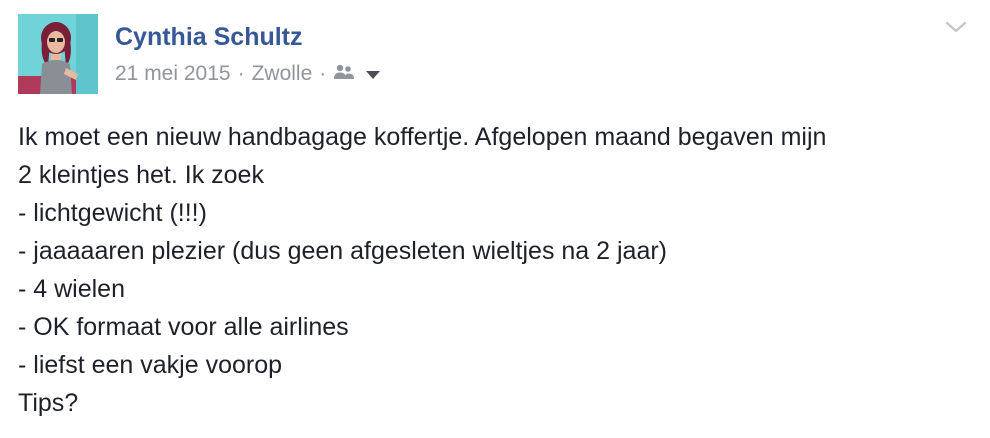 This screenshot has width=990, height=438. Describe the element at coordinates (150, 365) in the screenshot. I see `post-line: - liefst een vakje voorop` at that location.